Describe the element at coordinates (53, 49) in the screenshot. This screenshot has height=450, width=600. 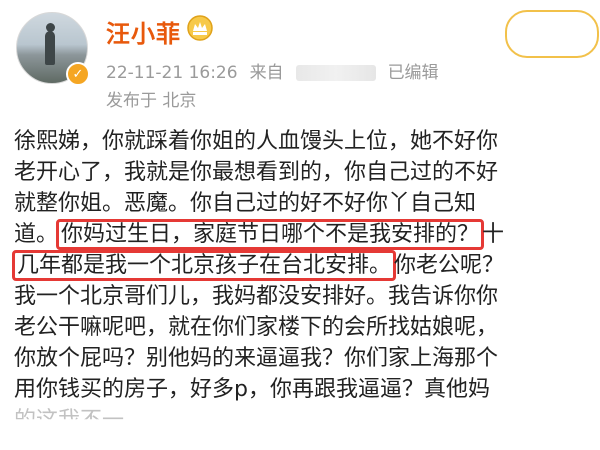
I see `avatar: ✓` at that location.